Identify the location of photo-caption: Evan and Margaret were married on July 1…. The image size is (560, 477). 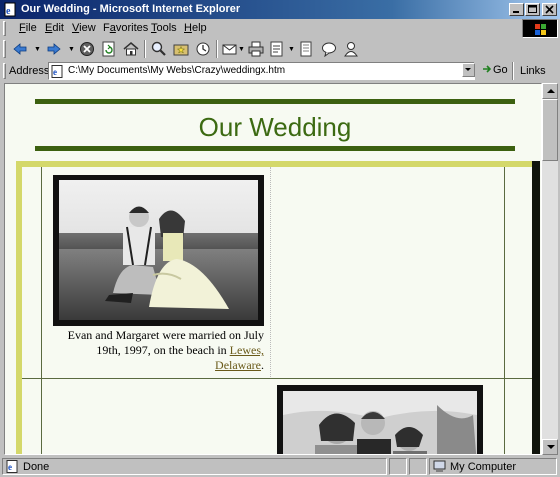
(165, 350).